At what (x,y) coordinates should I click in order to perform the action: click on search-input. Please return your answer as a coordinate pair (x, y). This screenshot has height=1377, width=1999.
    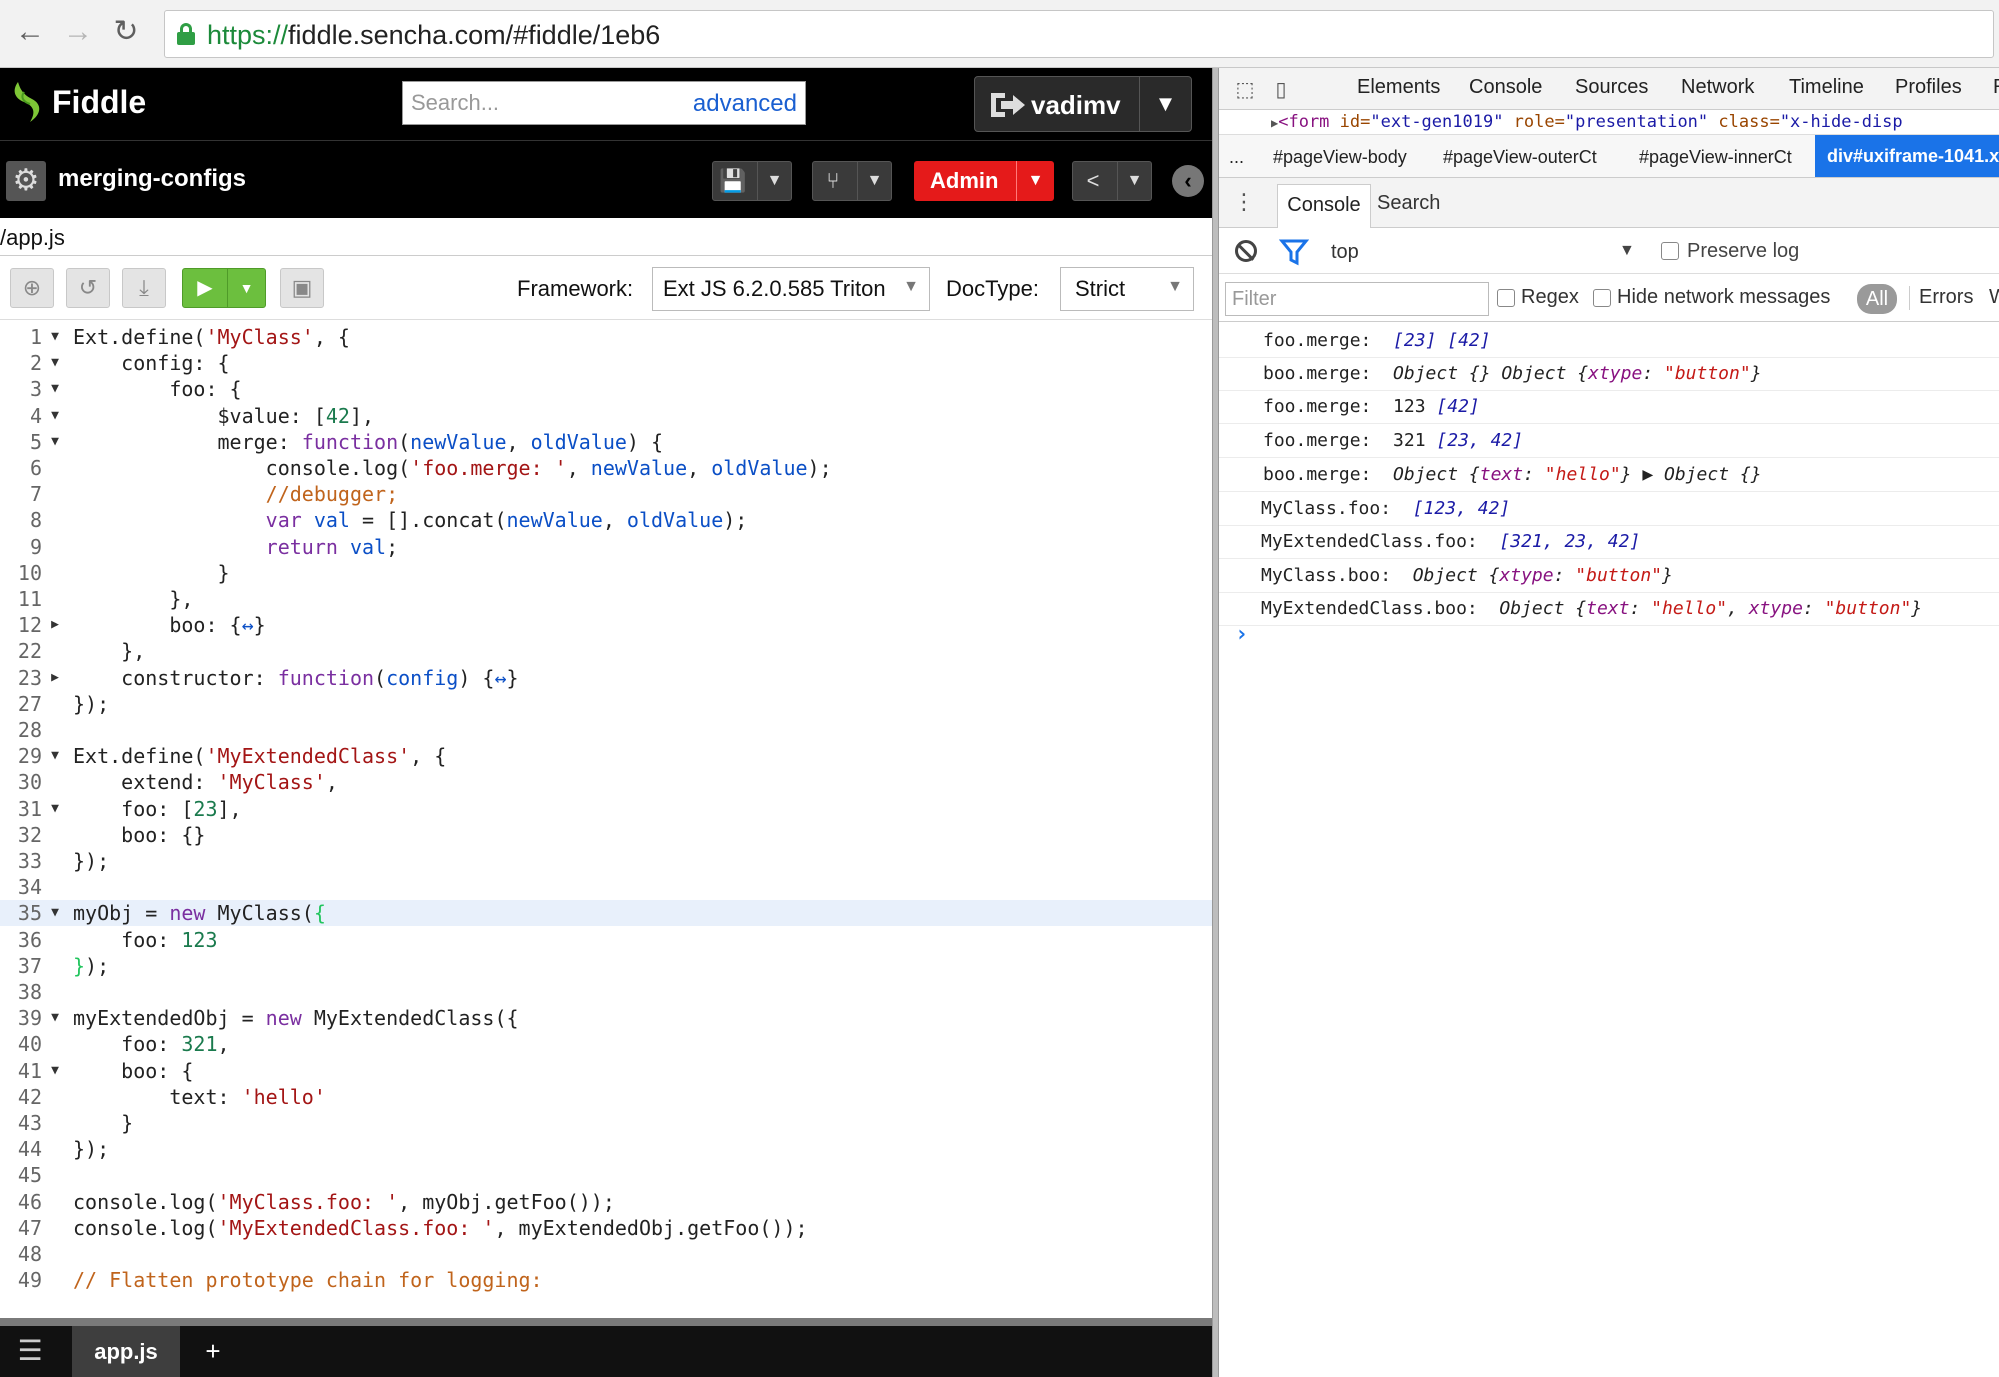
    Looking at the image, I should click on (541, 103).